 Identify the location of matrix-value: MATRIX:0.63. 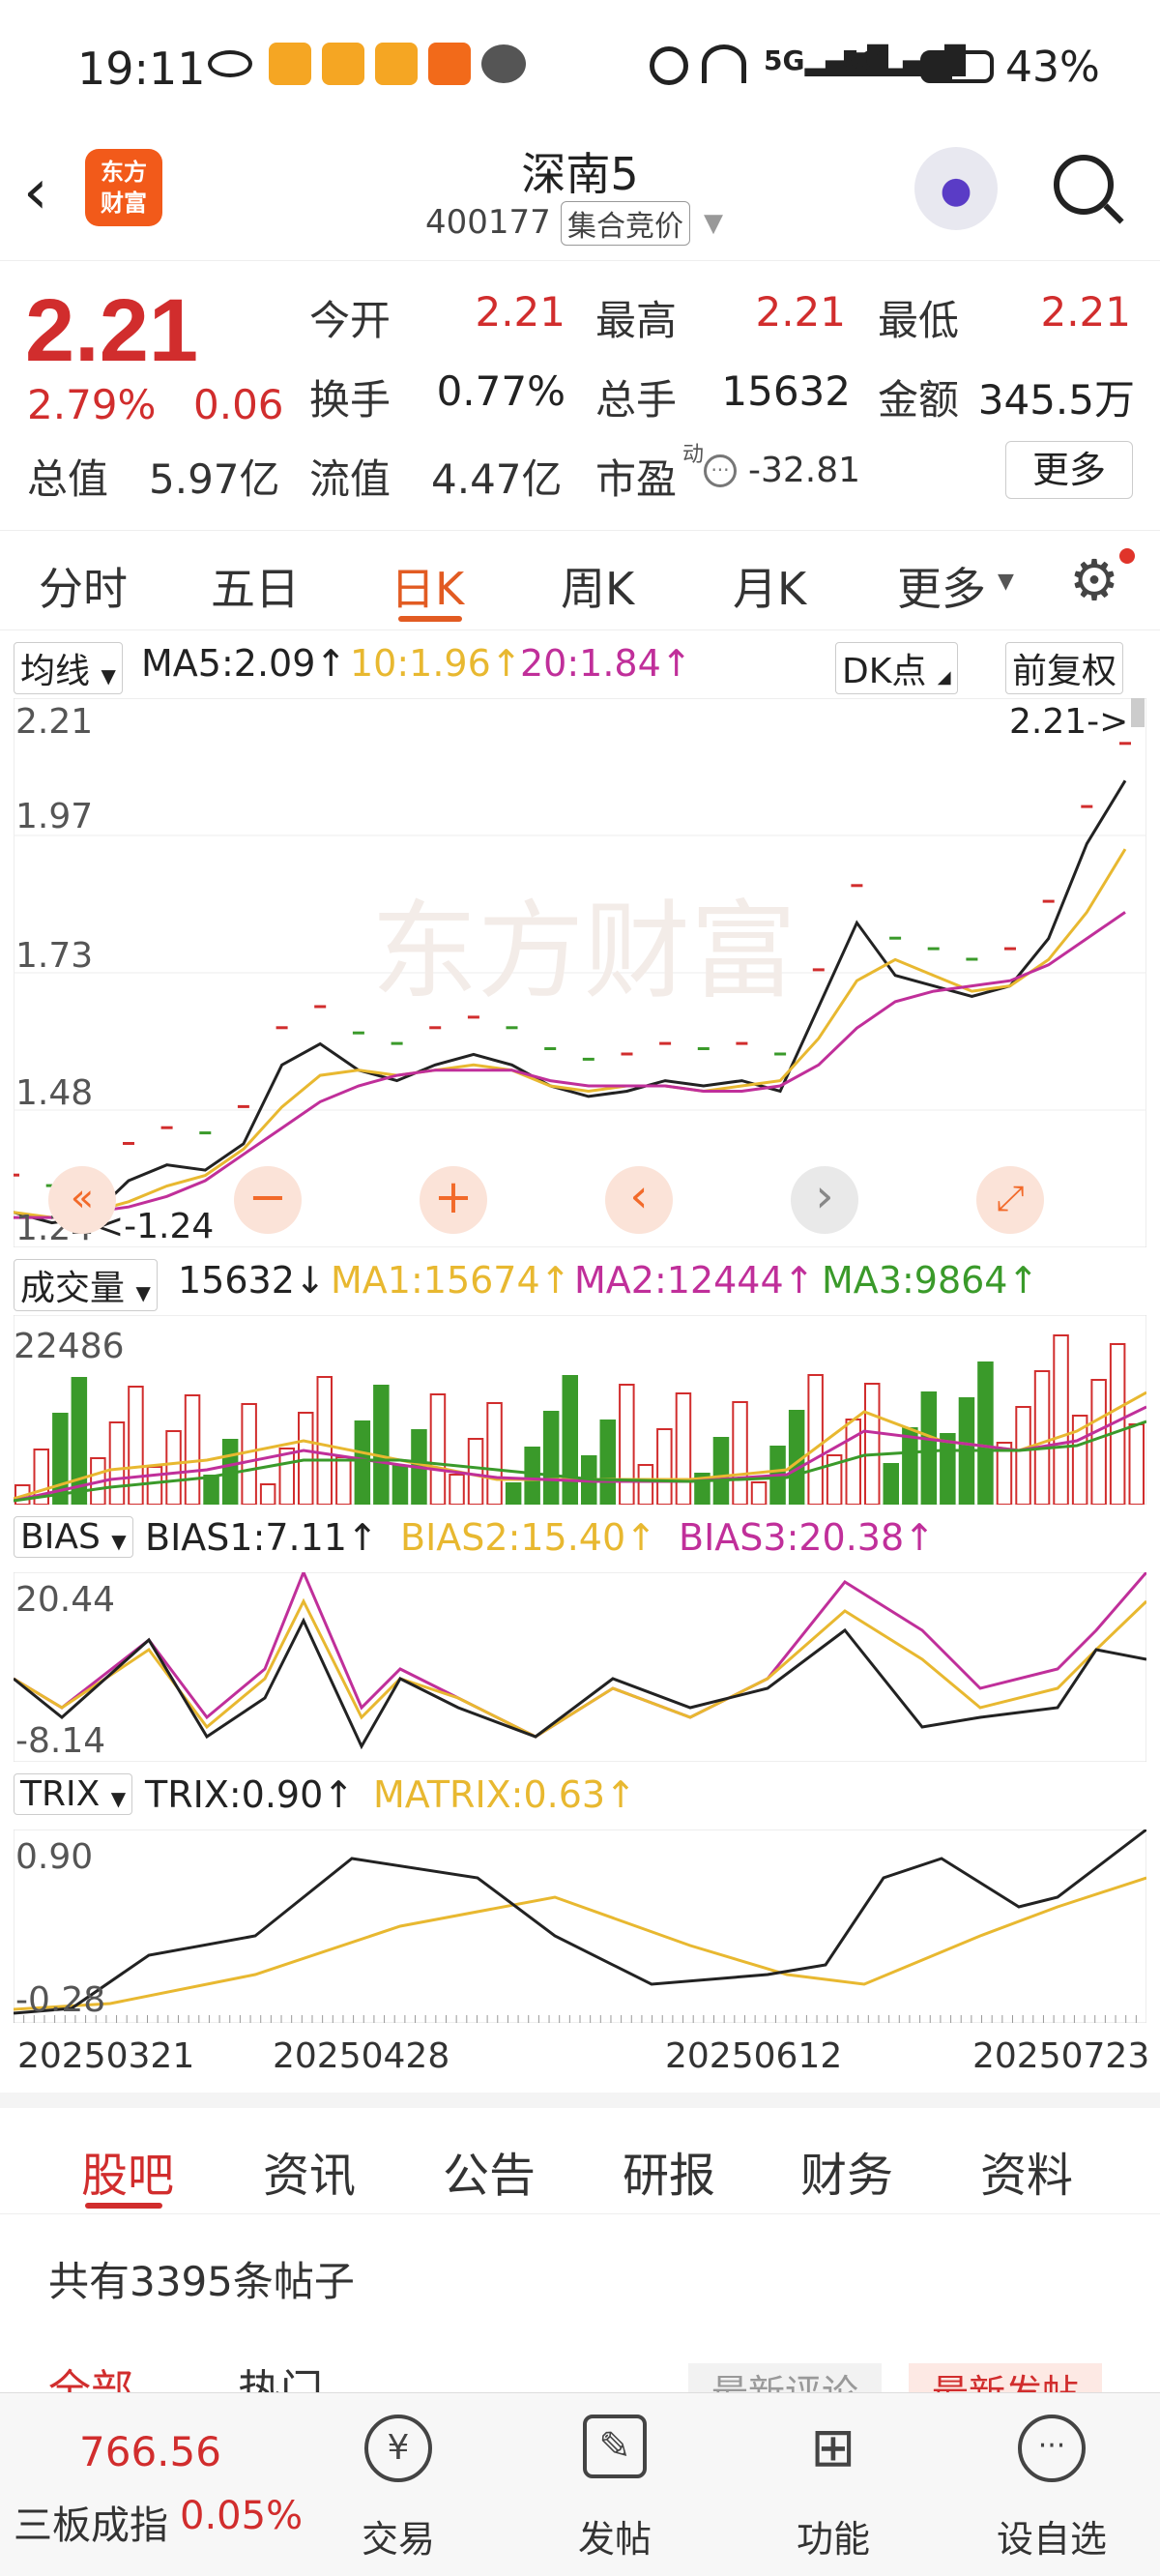
(490, 1794).